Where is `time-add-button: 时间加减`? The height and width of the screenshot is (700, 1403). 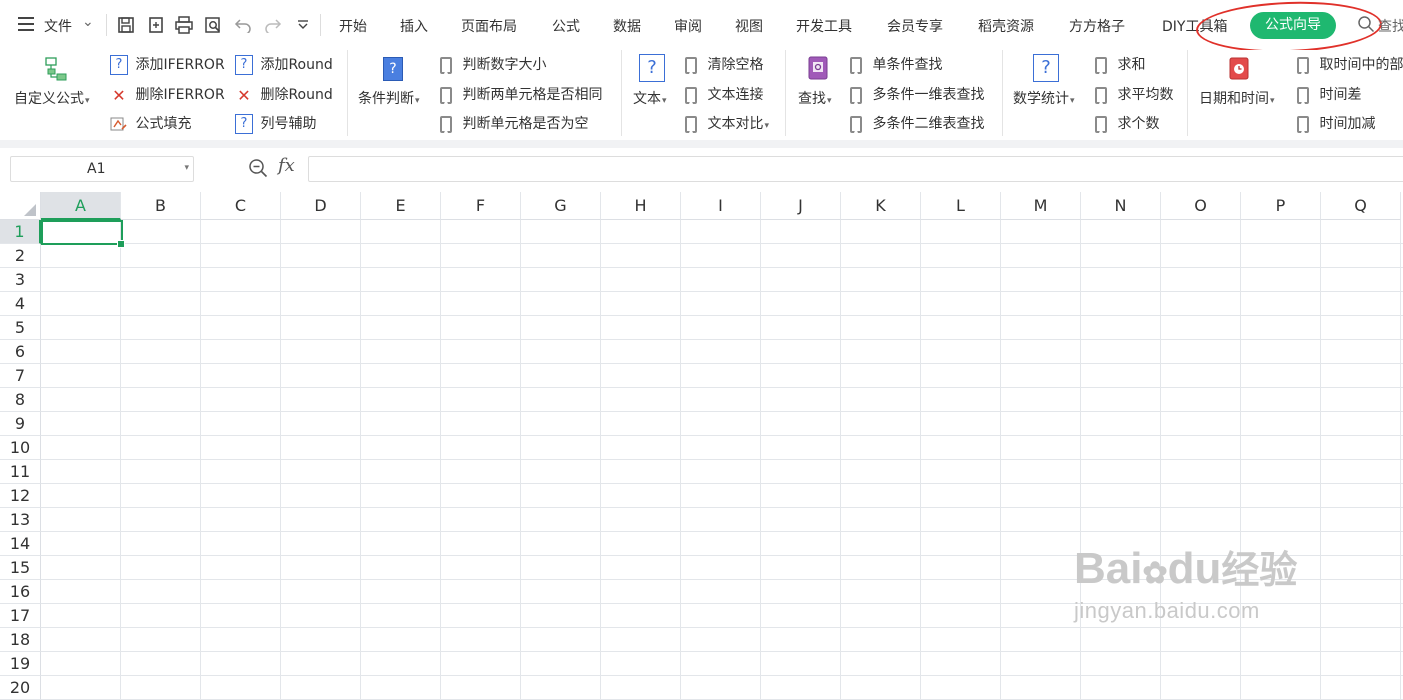 time-add-button: 时间加减 is located at coordinates (1336, 123).